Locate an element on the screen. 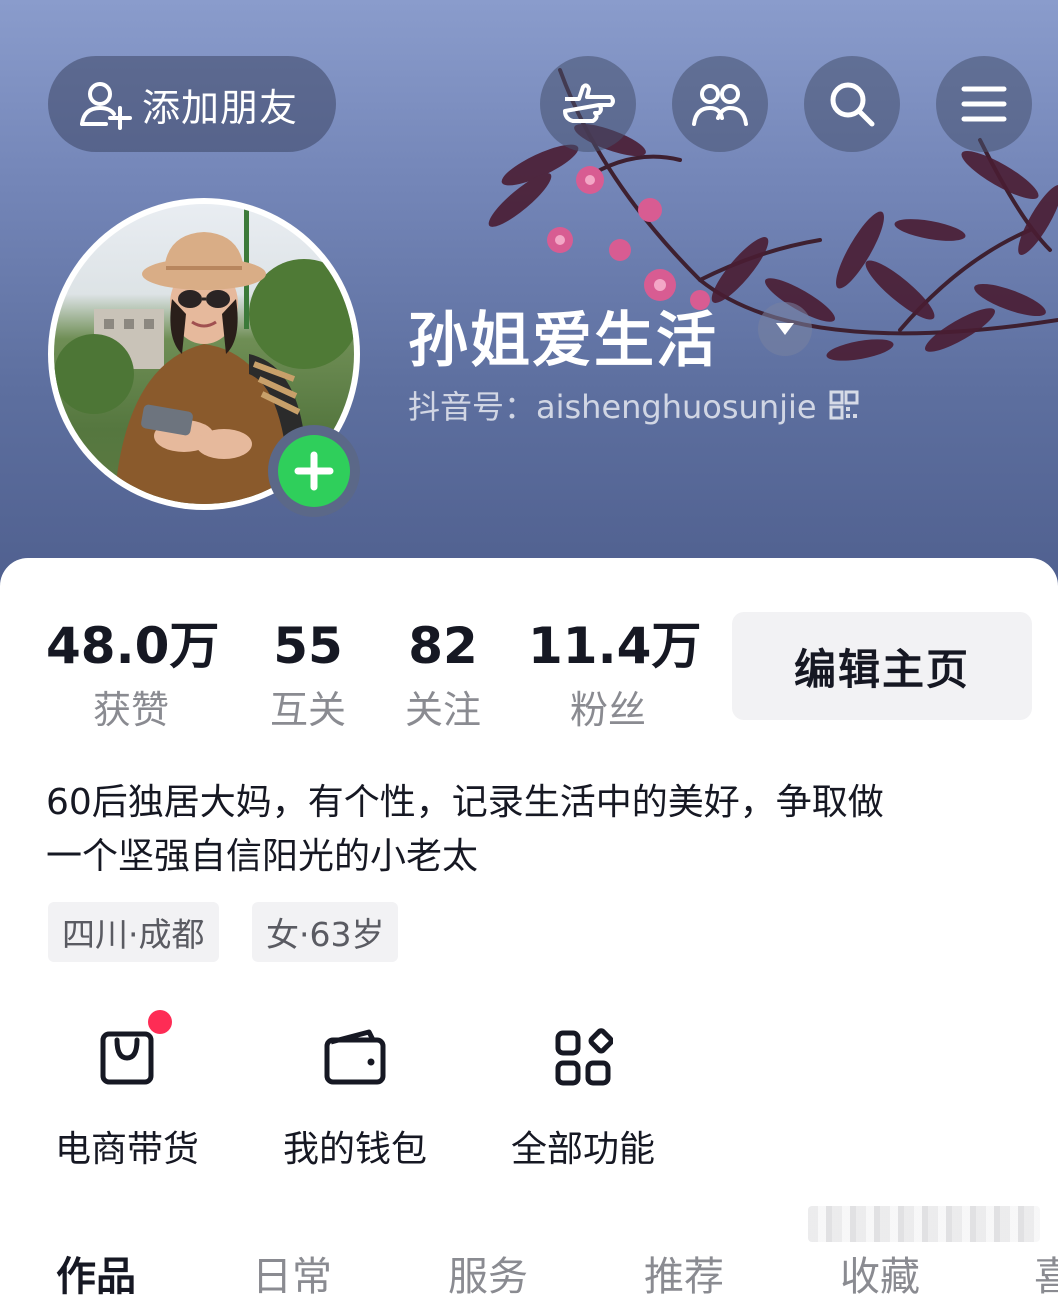  tab-recommend: 推荐 is located at coordinates (684, 1273).